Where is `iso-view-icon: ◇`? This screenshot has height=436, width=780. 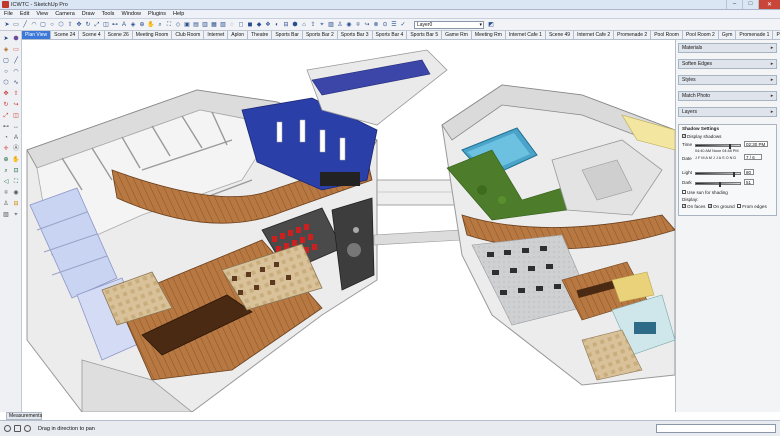 iso-view-icon: ◇ is located at coordinates (178, 25).